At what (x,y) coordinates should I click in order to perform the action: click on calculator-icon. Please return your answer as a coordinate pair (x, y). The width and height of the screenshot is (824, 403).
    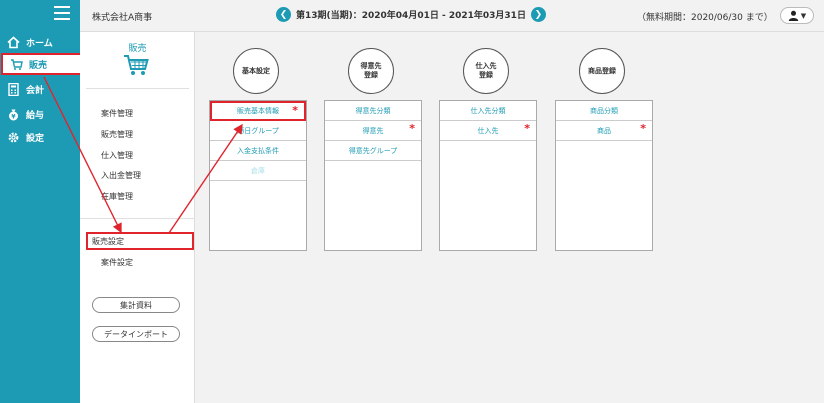
    Looking at the image, I should click on (13, 89).